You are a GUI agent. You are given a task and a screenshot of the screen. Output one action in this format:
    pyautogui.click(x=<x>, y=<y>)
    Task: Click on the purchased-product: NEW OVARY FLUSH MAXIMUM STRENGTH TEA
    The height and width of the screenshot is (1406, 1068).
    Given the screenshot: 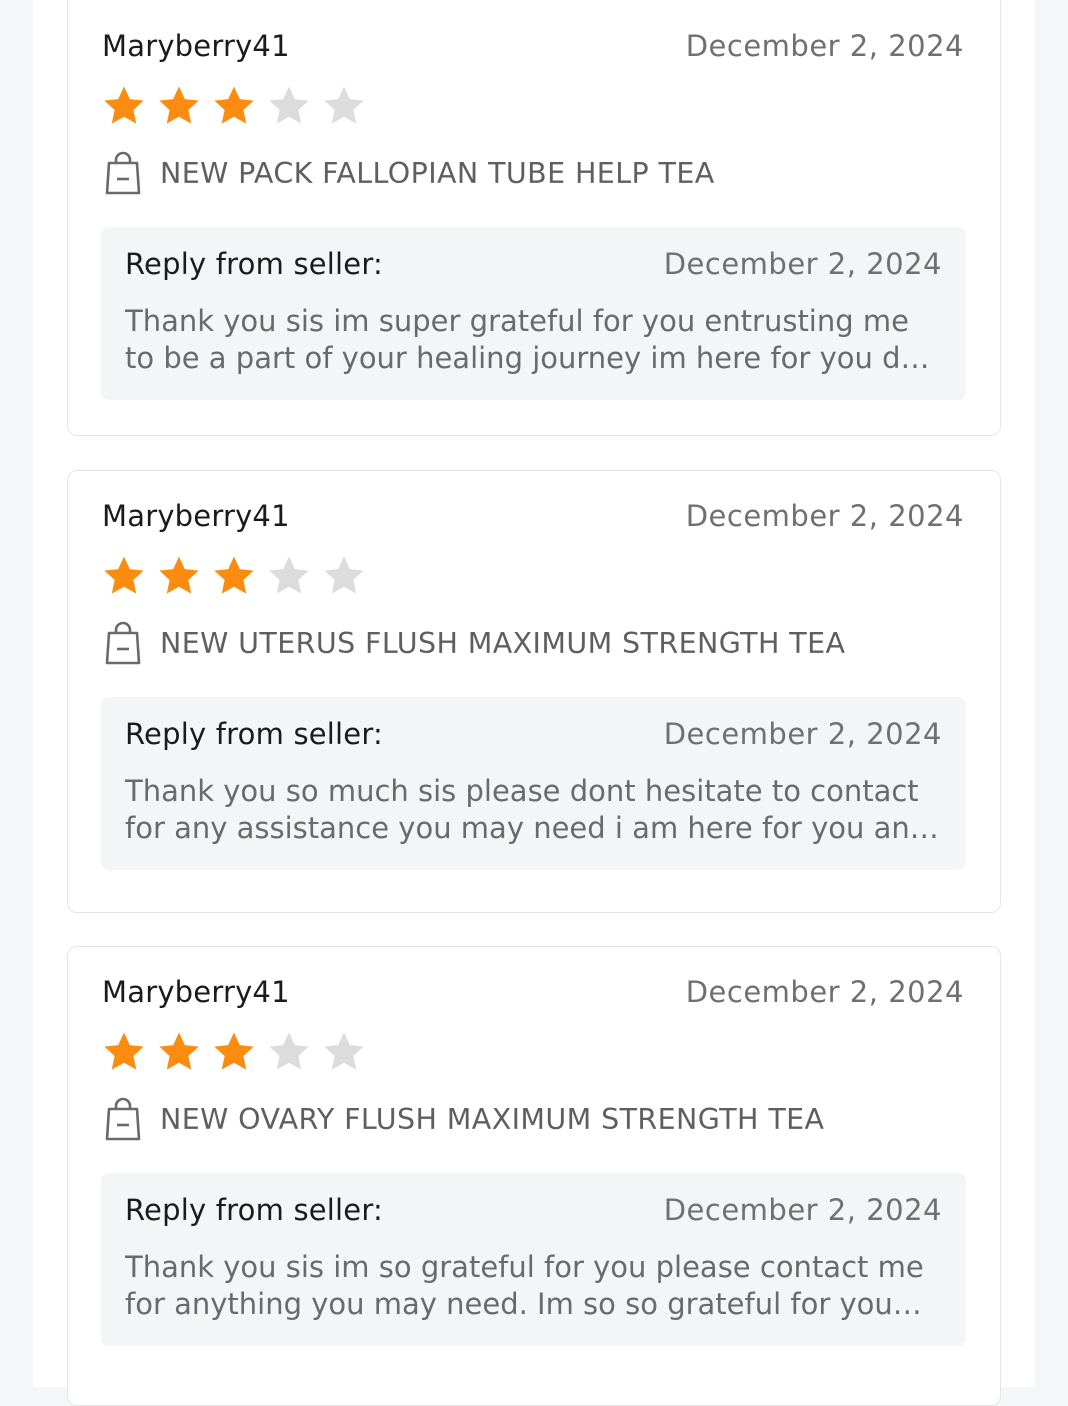 What is the action you would take?
    pyautogui.click(x=537, y=1119)
    